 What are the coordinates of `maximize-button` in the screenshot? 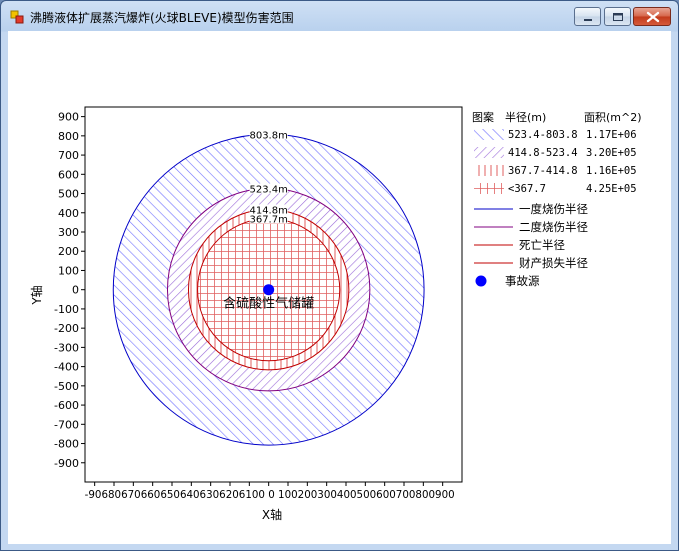 It's located at (617, 16).